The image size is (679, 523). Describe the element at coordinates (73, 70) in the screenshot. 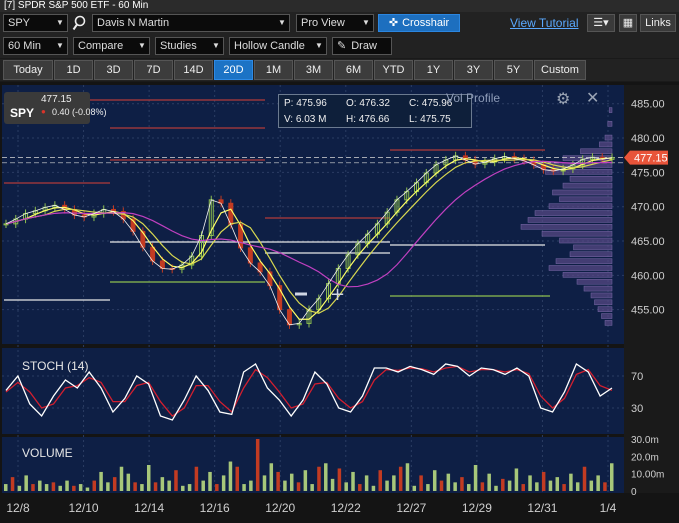

I see `range-tab-1d: 1D` at that location.